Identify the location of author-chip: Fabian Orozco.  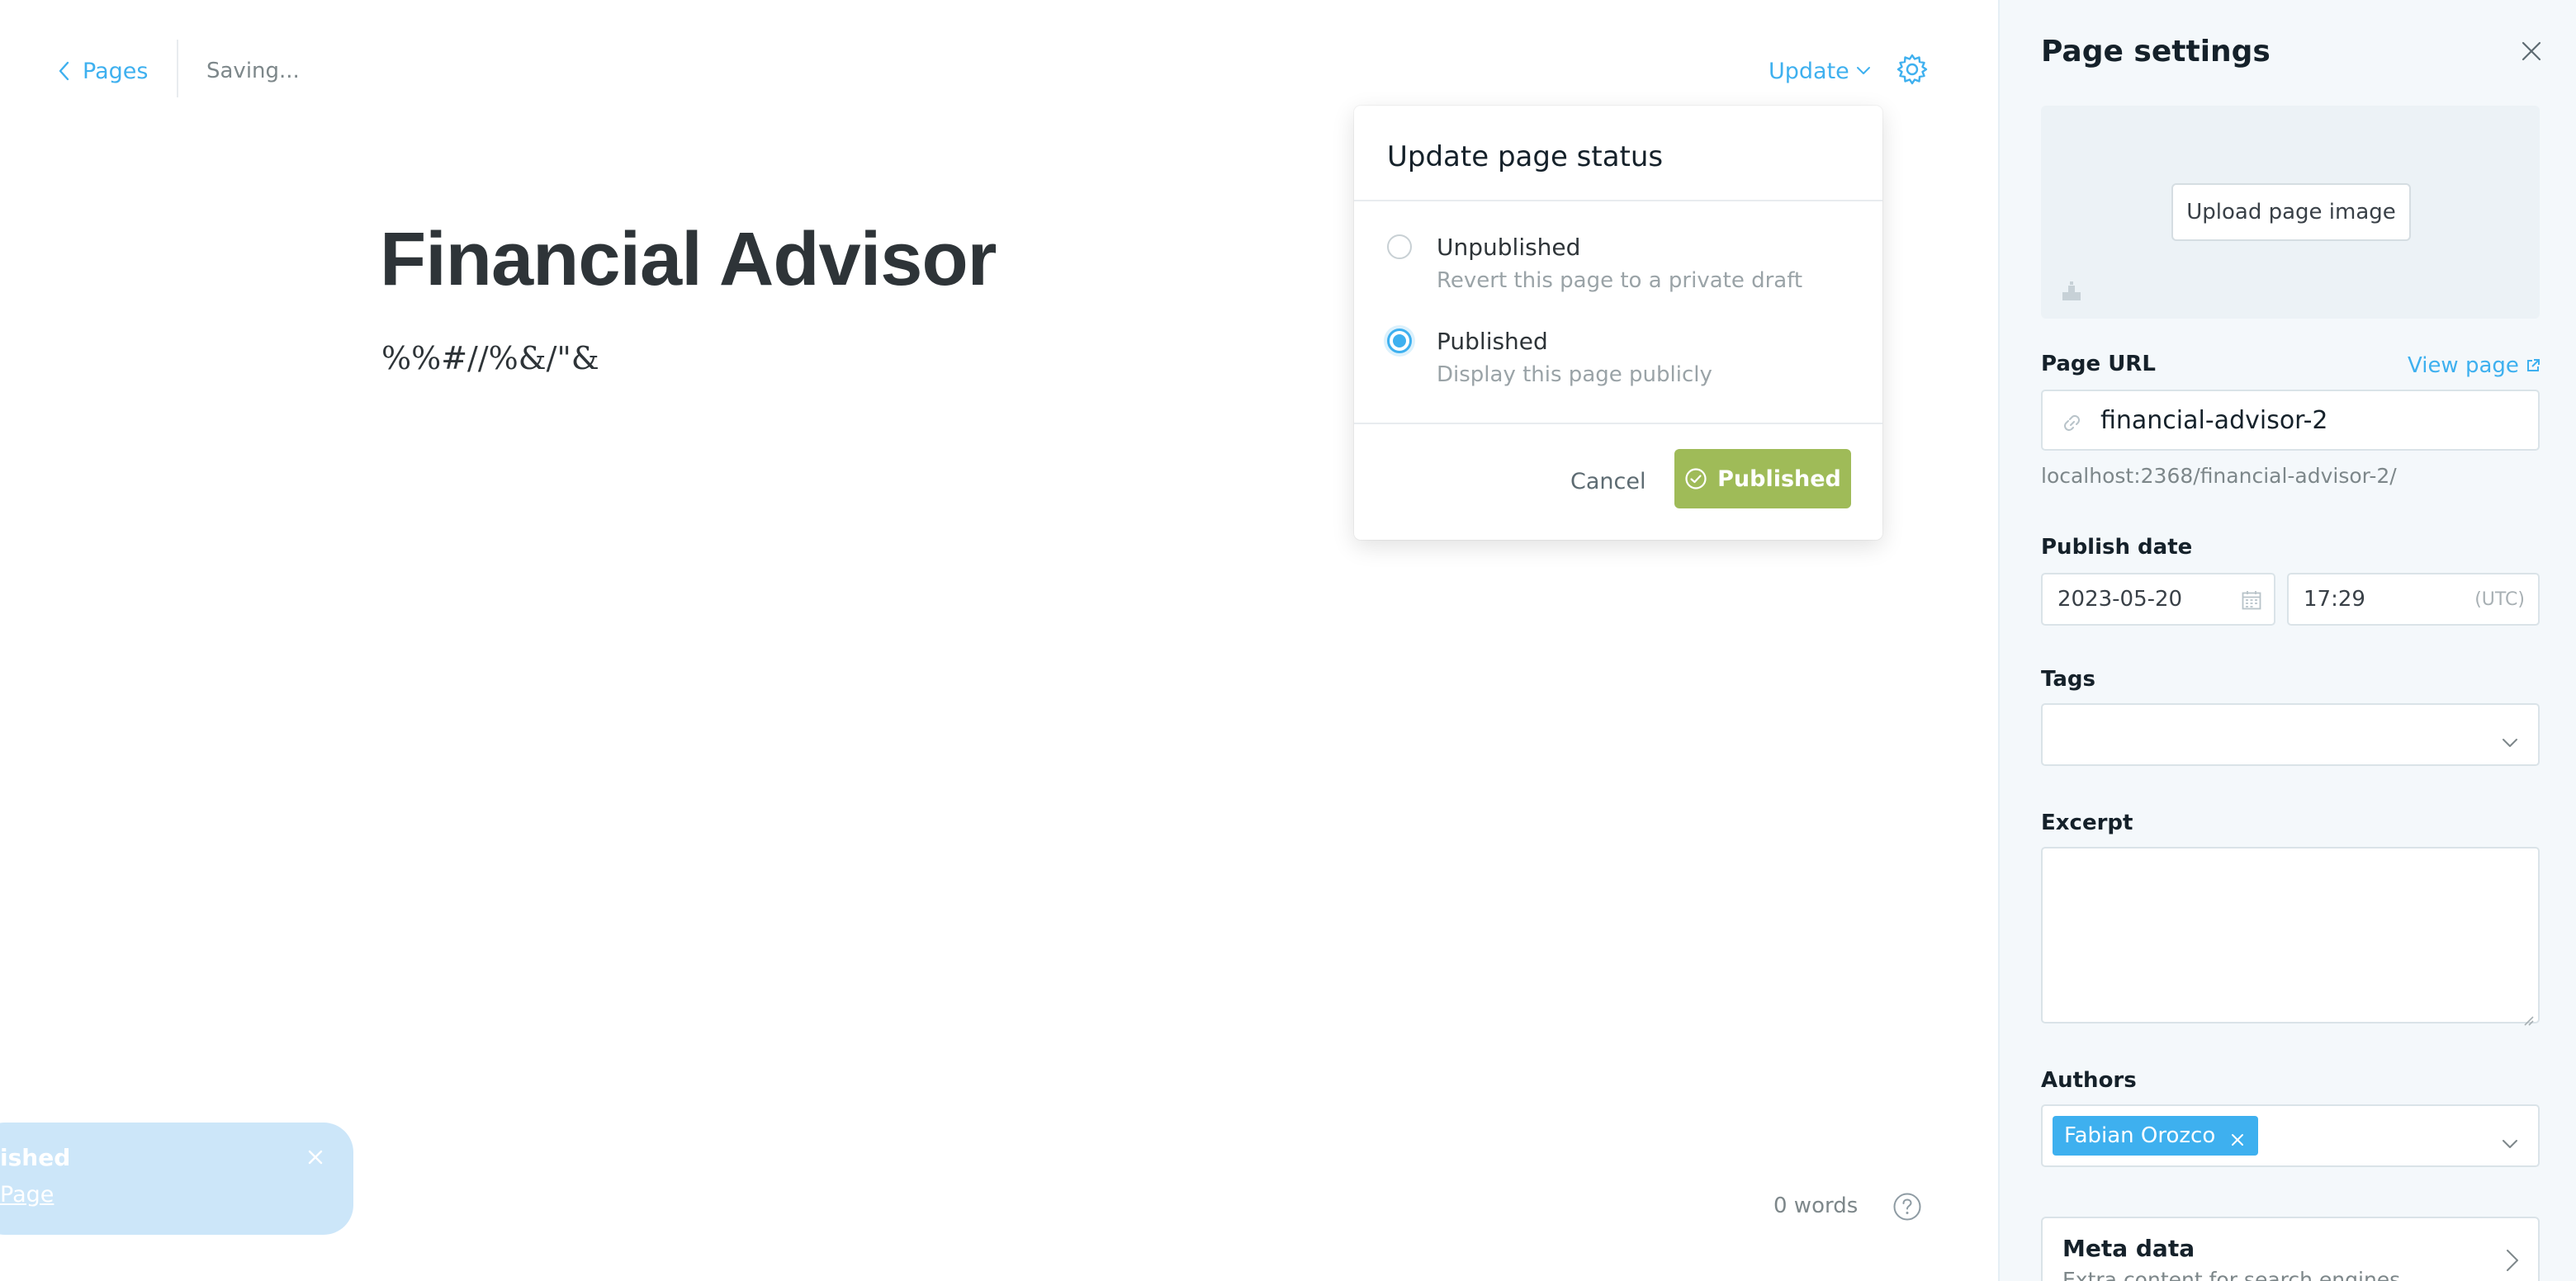
(2156, 1136).